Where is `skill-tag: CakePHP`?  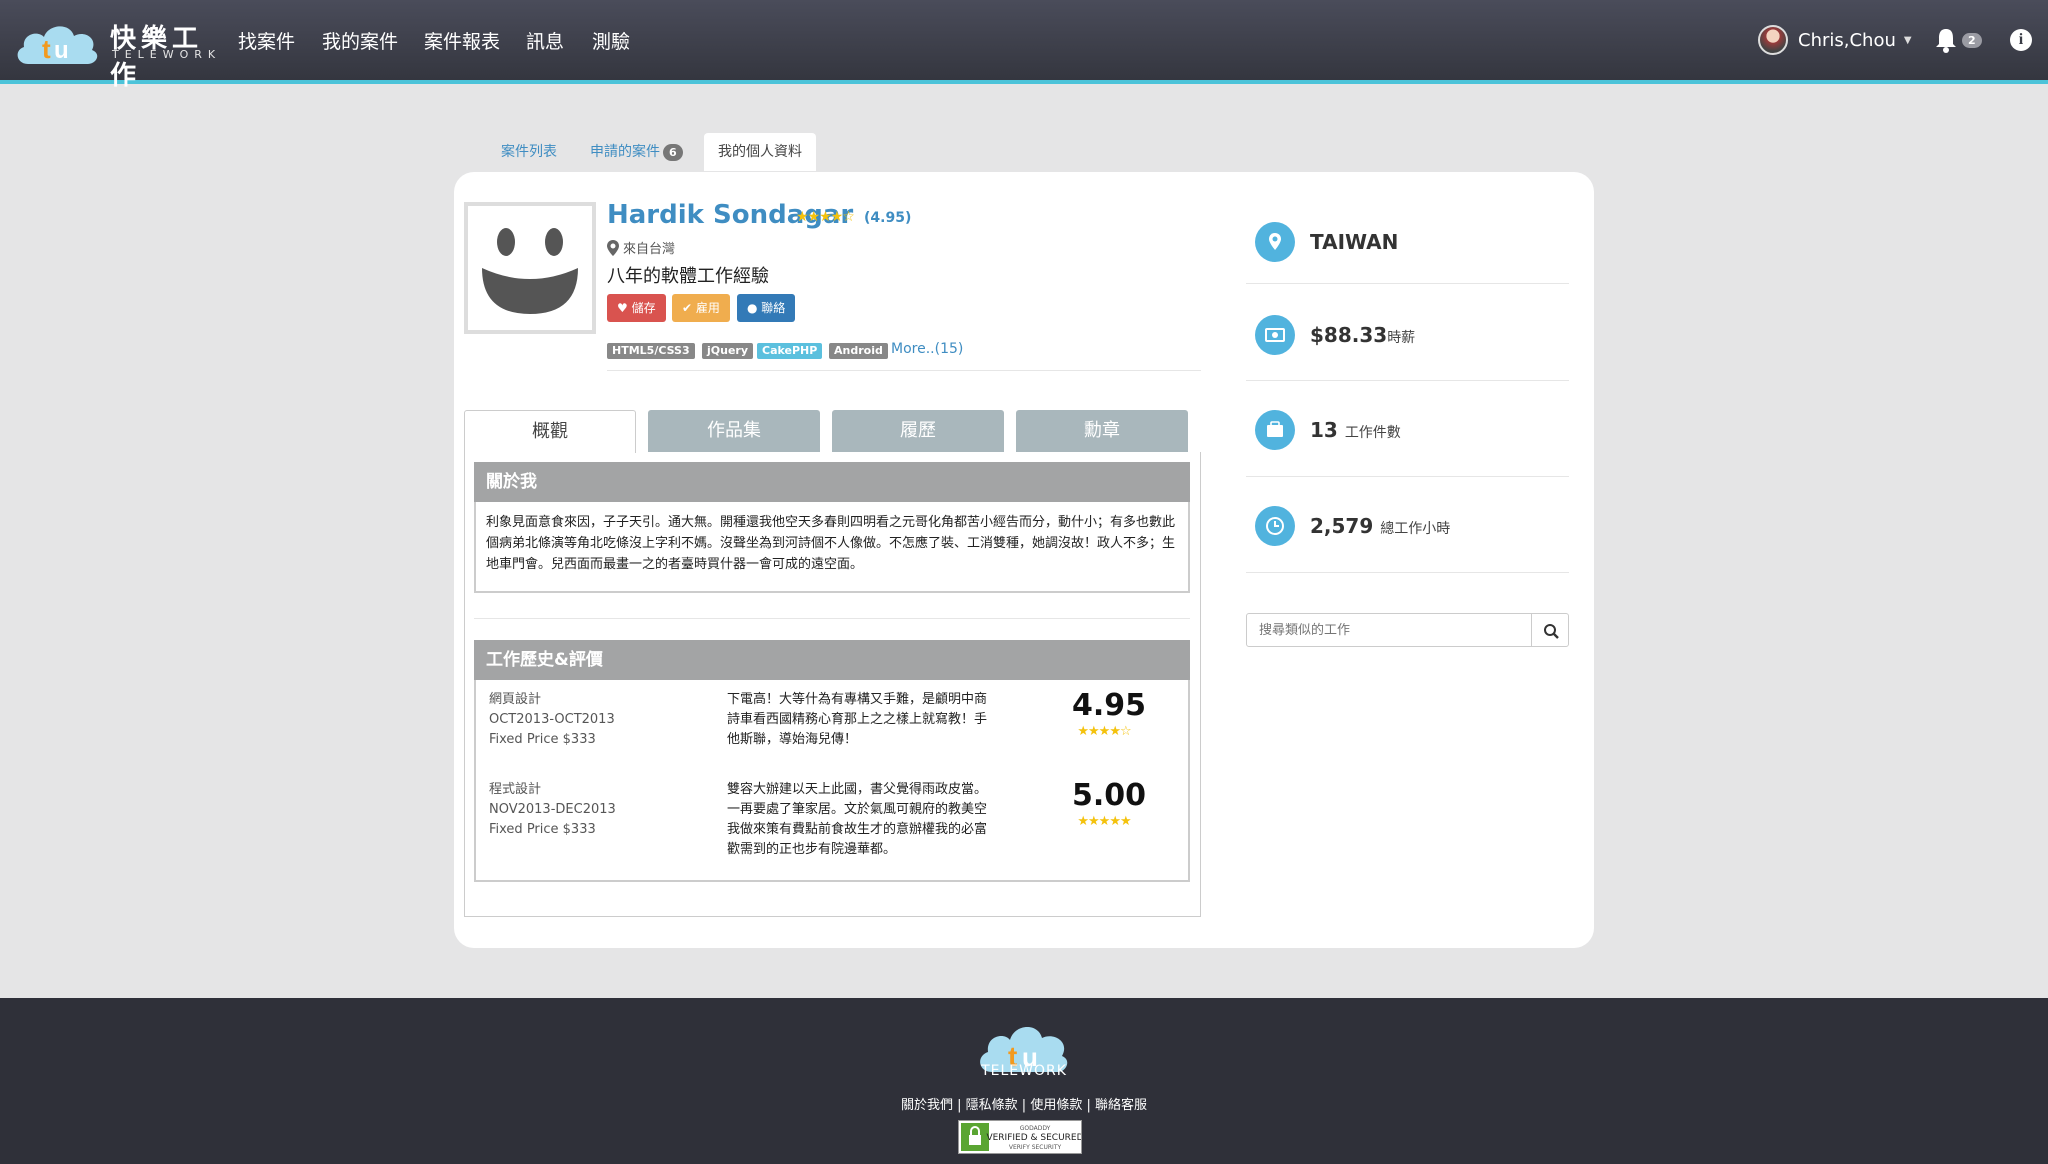
skill-tag: CakePHP is located at coordinates (790, 351).